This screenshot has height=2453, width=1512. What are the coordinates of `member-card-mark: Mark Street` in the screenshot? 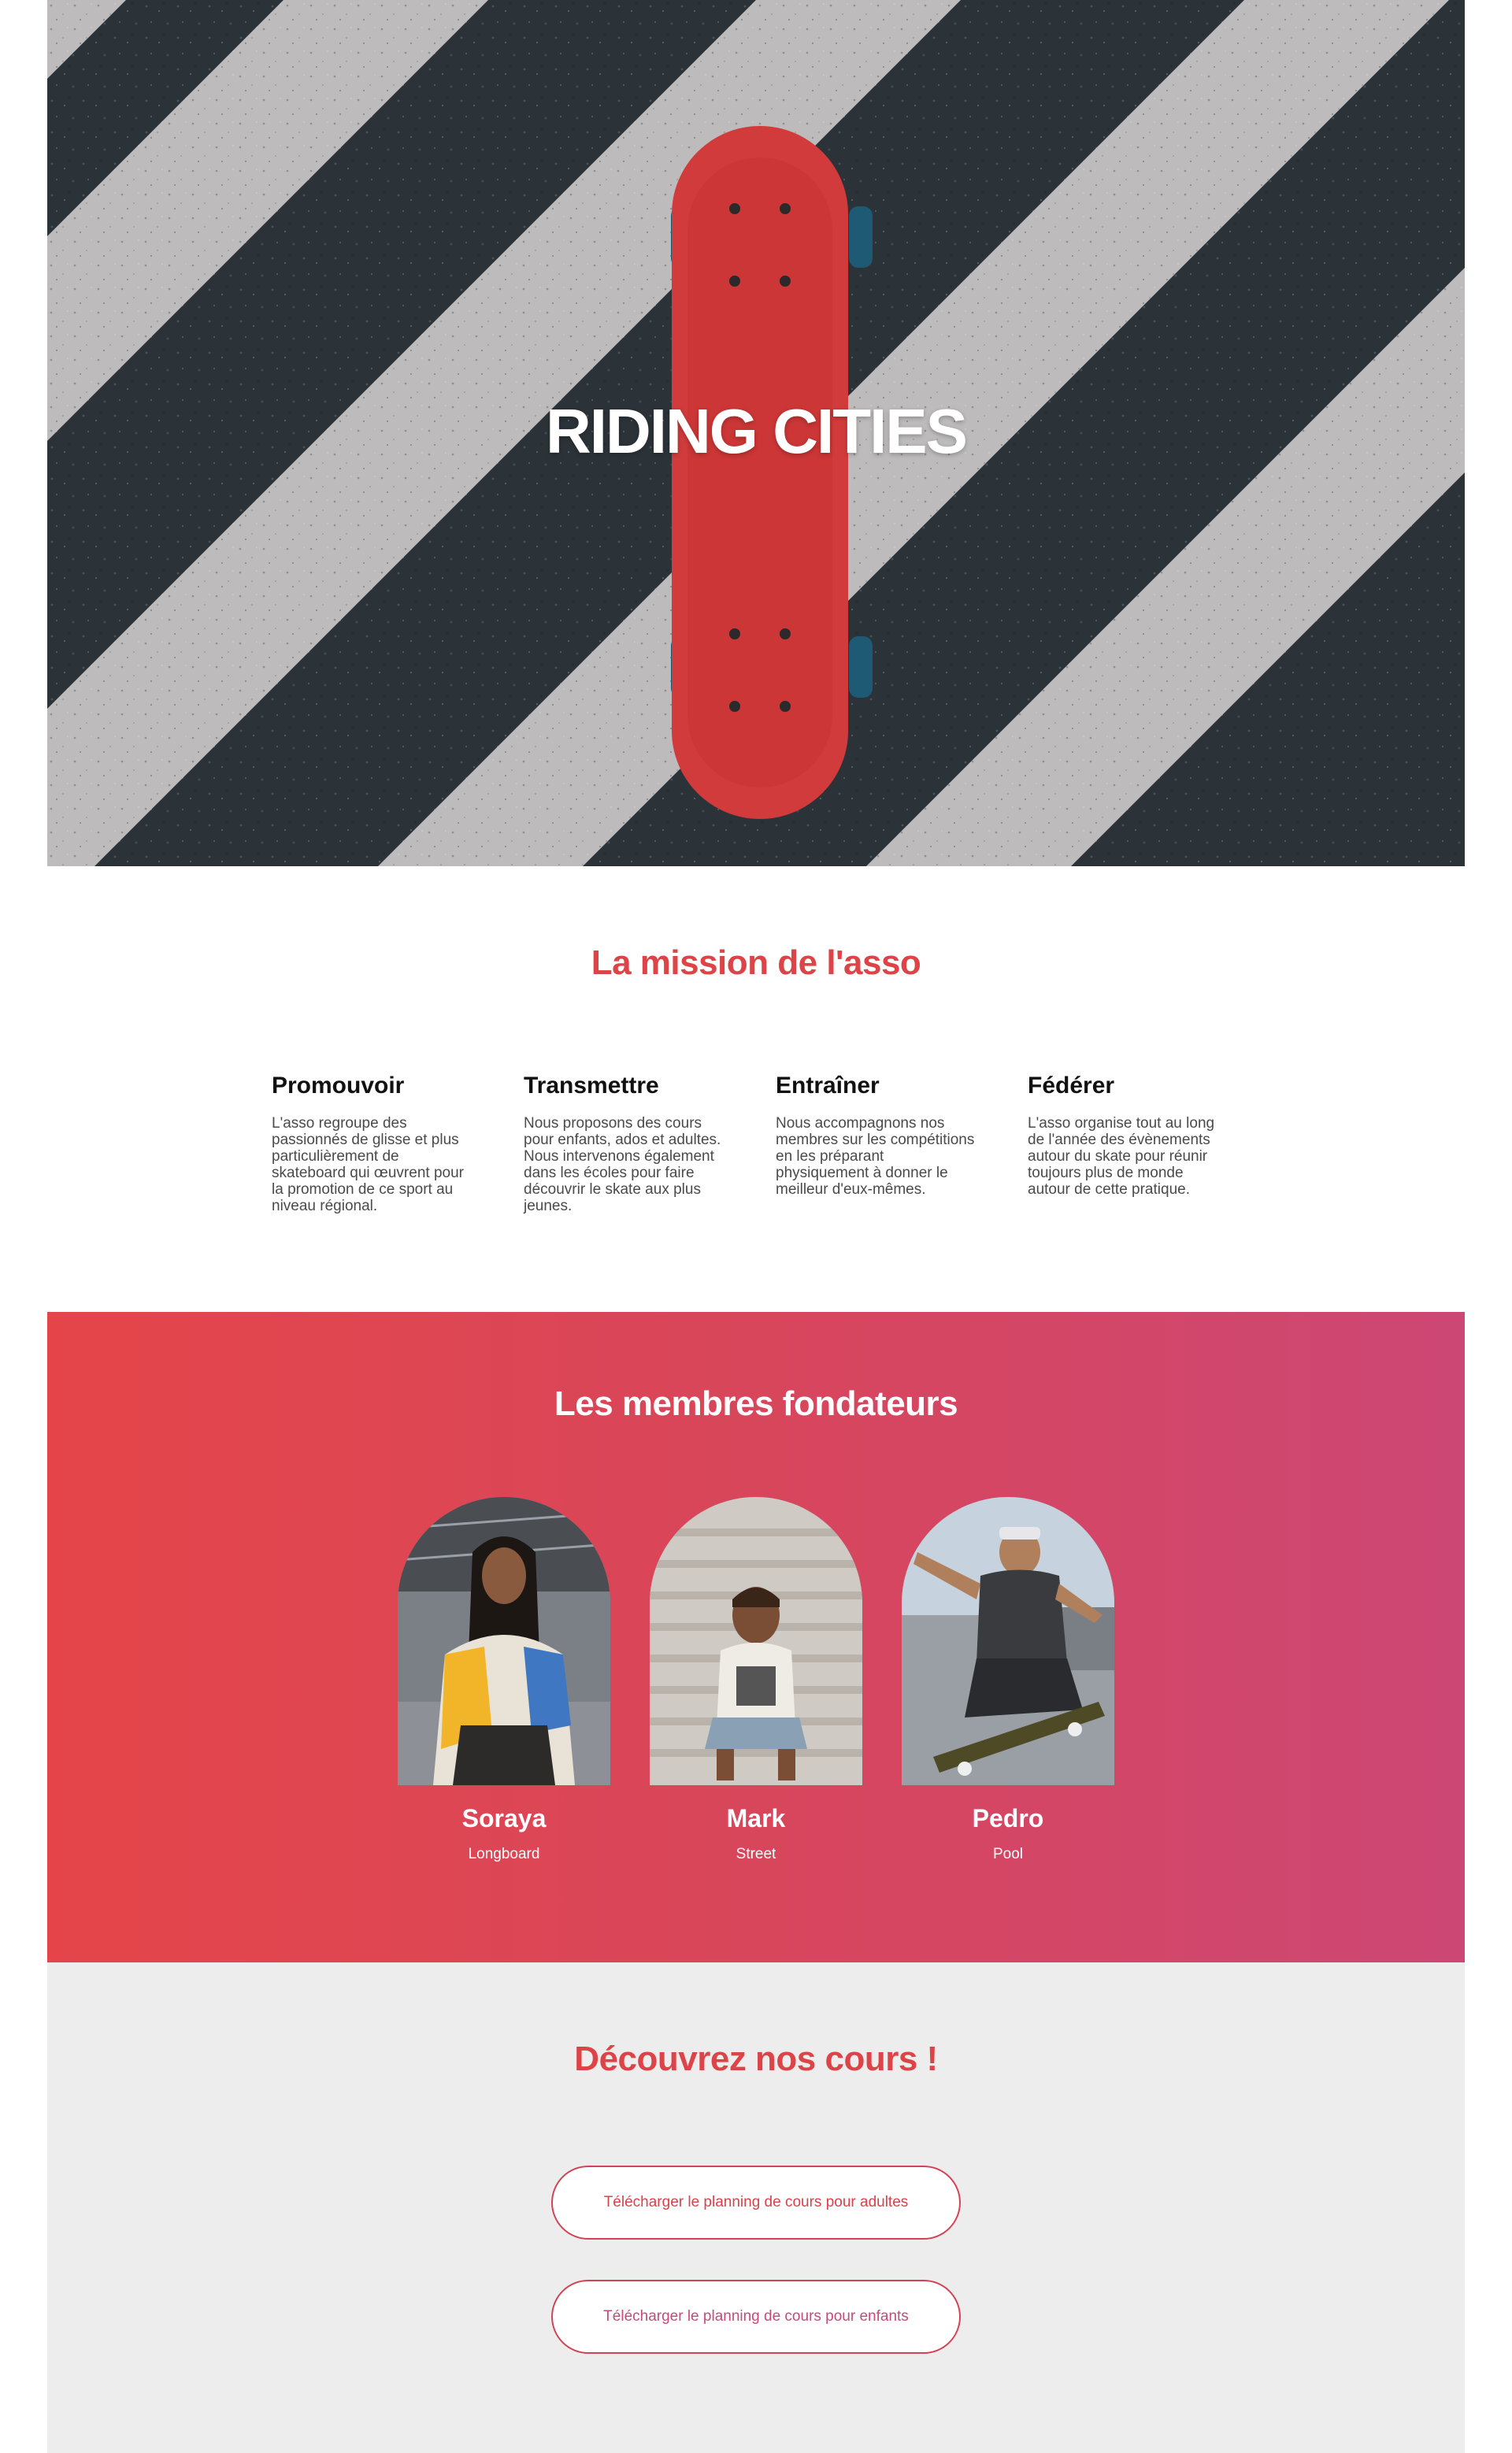 It's located at (756, 1680).